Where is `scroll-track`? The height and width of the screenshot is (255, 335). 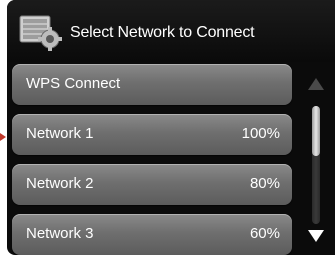 scroll-track is located at coordinates (316, 165).